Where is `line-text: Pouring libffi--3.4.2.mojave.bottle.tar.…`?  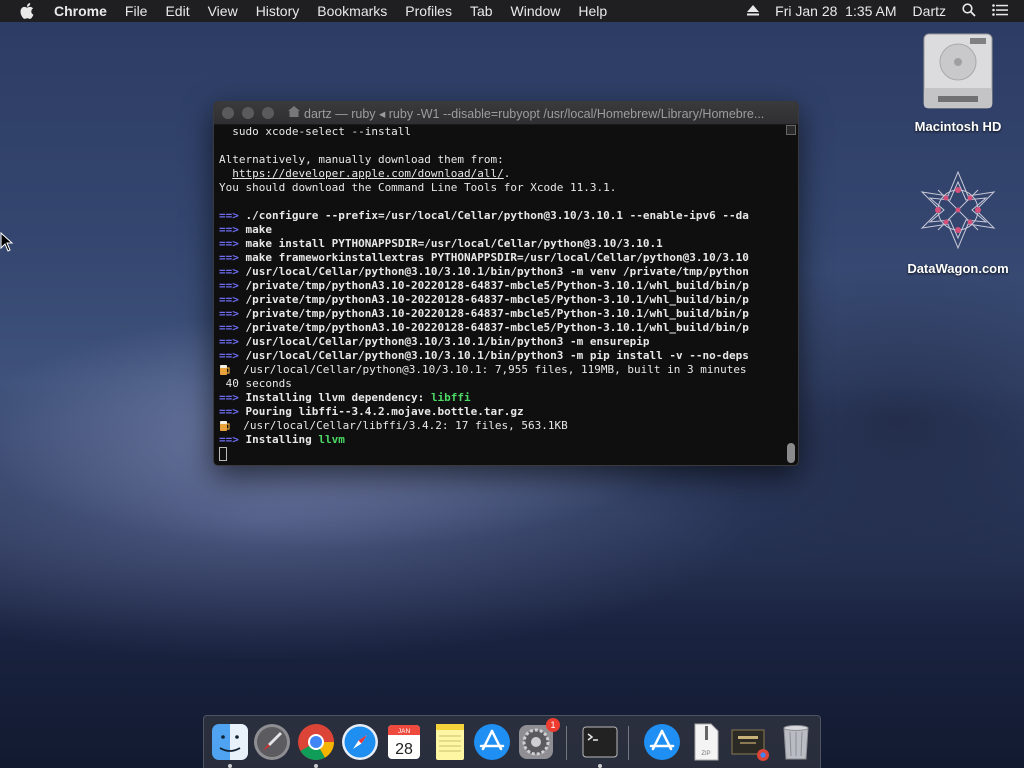 line-text: Pouring libffi--3.4.2.mojave.bottle.tar.… is located at coordinates (381, 411).